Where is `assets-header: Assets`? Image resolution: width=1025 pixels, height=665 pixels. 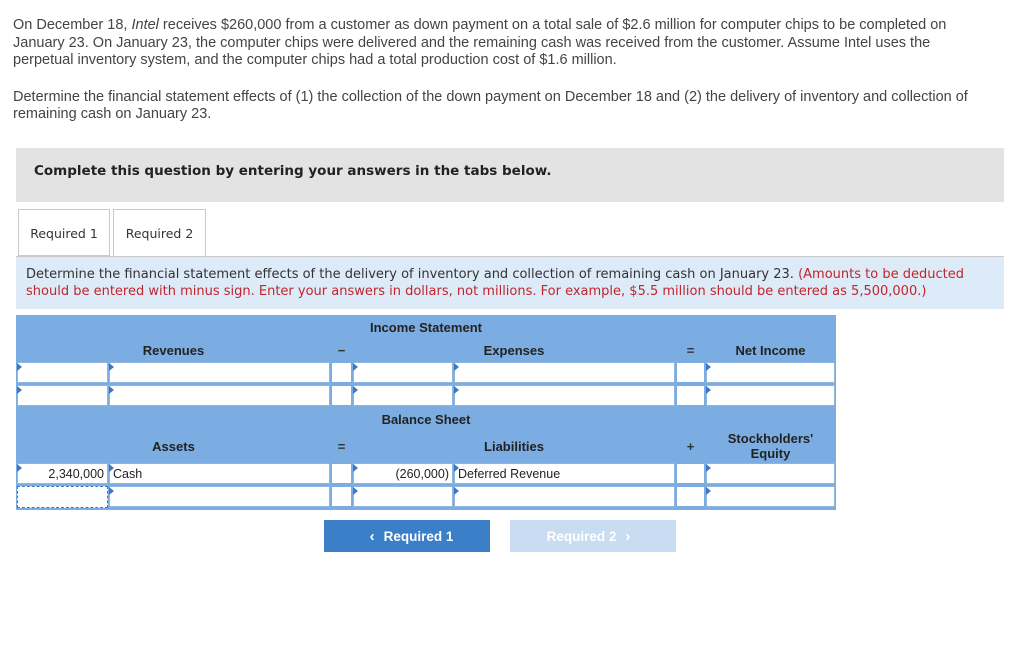
assets-header: Assets is located at coordinates (173, 446).